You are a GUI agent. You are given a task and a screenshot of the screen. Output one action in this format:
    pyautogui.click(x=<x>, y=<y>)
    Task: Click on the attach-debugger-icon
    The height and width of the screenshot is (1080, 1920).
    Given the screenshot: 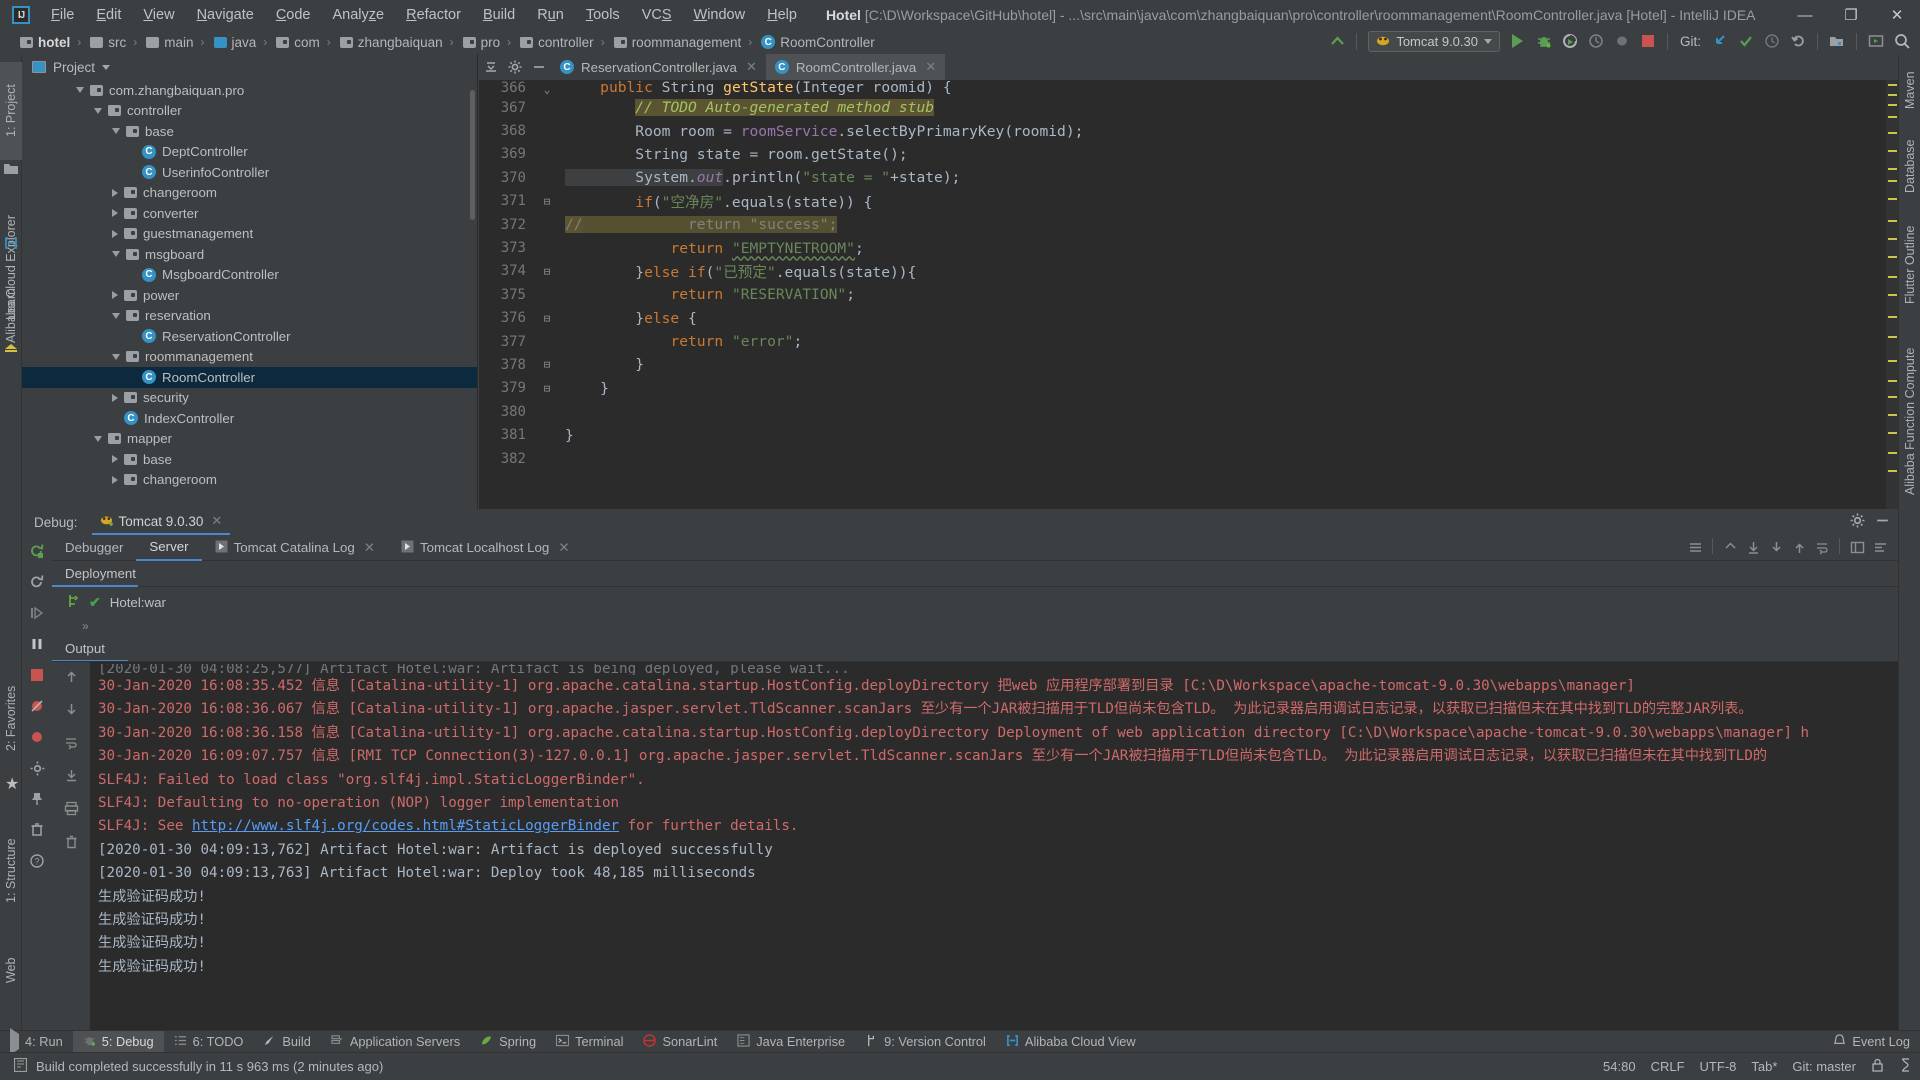 What is the action you would take?
    pyautogui.click(x=1622, y=41)
    